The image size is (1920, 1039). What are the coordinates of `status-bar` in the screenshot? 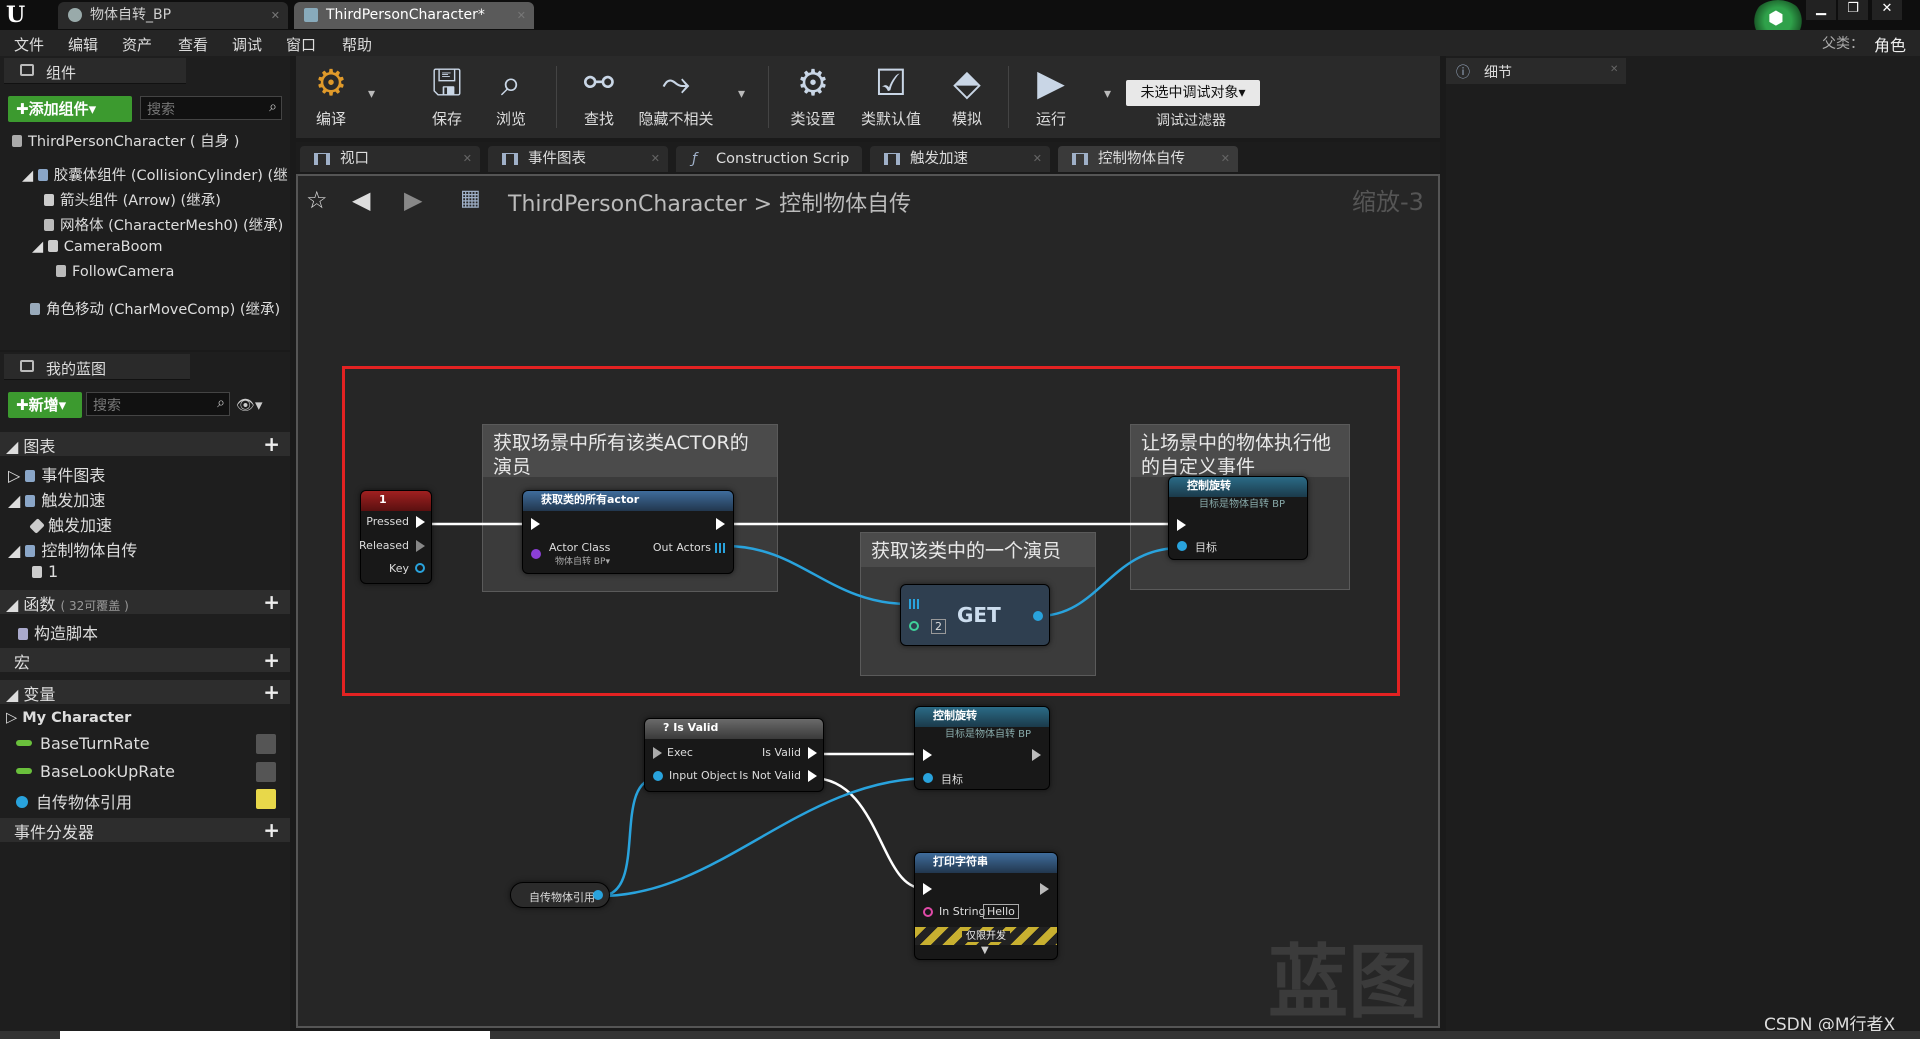 It's located at (960, 1035).